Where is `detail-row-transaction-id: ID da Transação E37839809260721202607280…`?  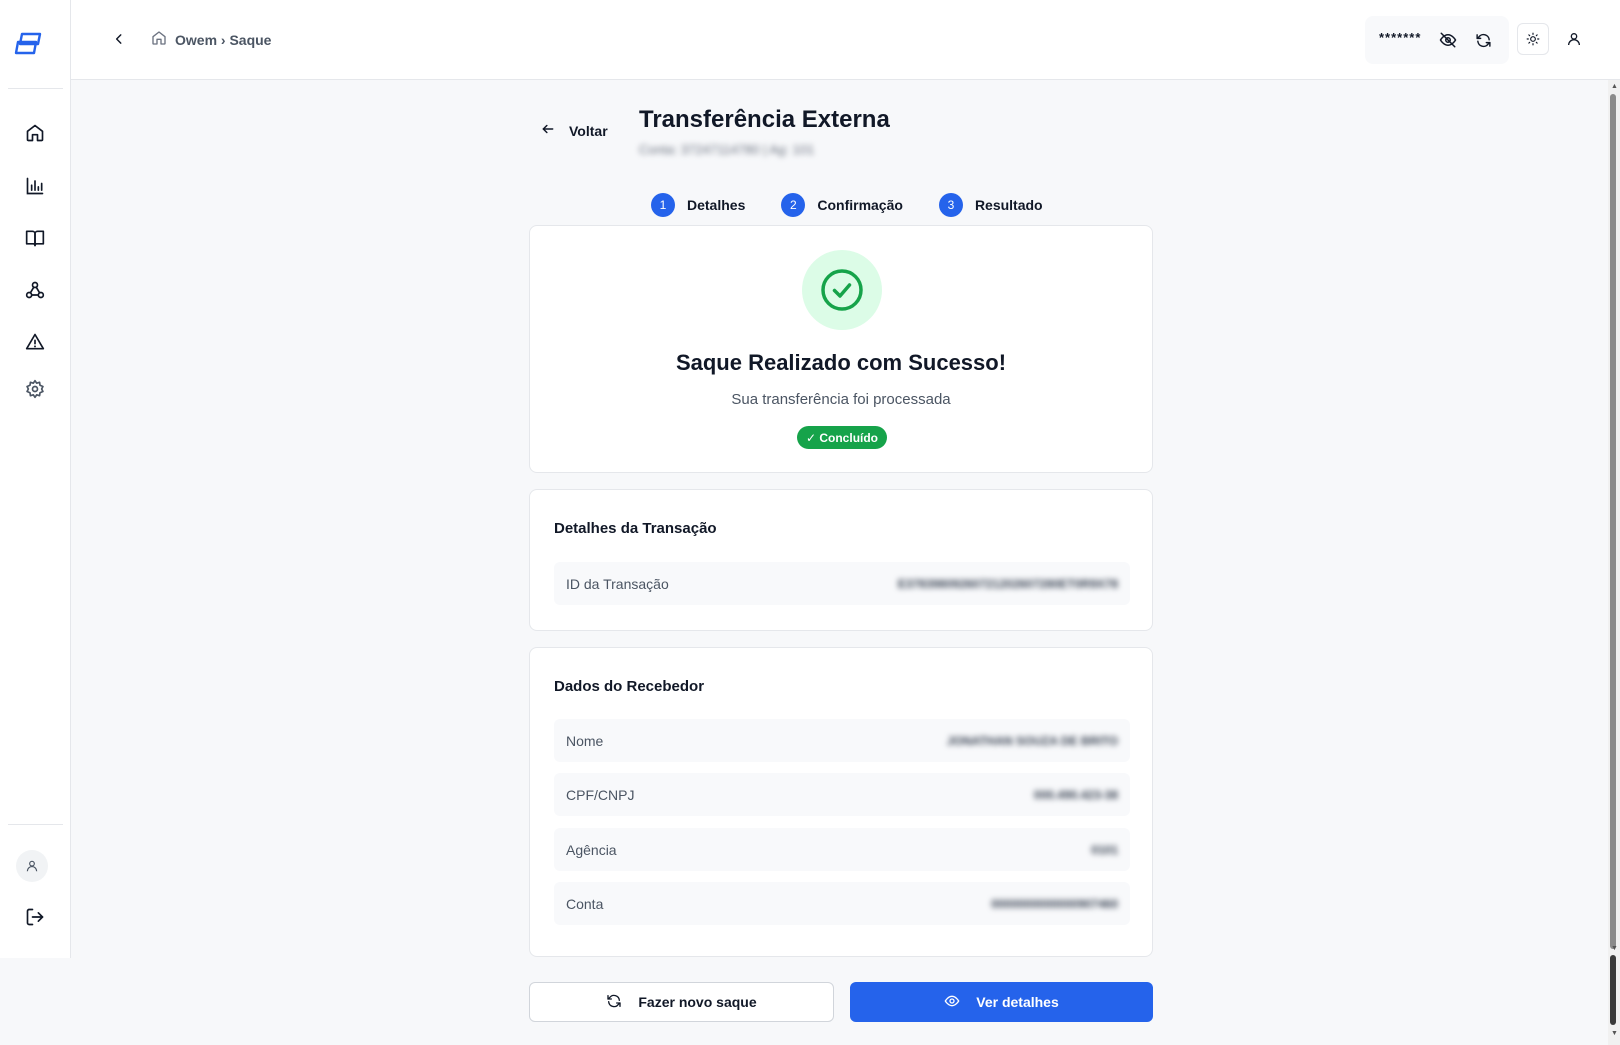 detail-row-transaction-id: ID da Transação E37839809260721202607280… is located at coordinates (842, 583).